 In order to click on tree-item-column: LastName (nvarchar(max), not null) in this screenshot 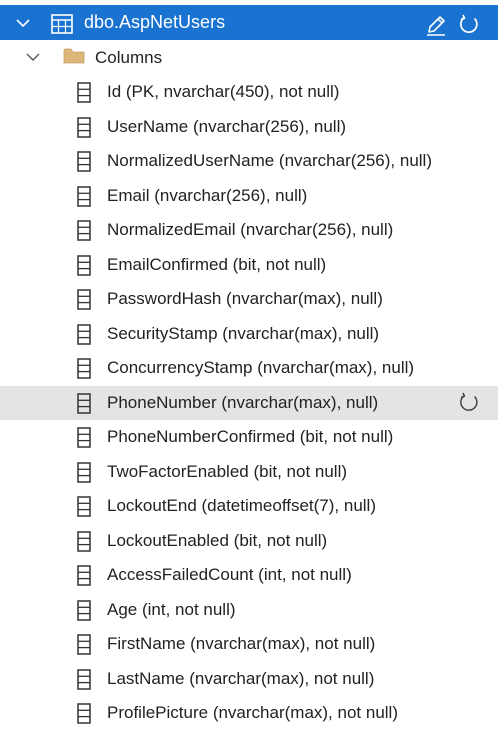, I will do `click(249, 679)`.